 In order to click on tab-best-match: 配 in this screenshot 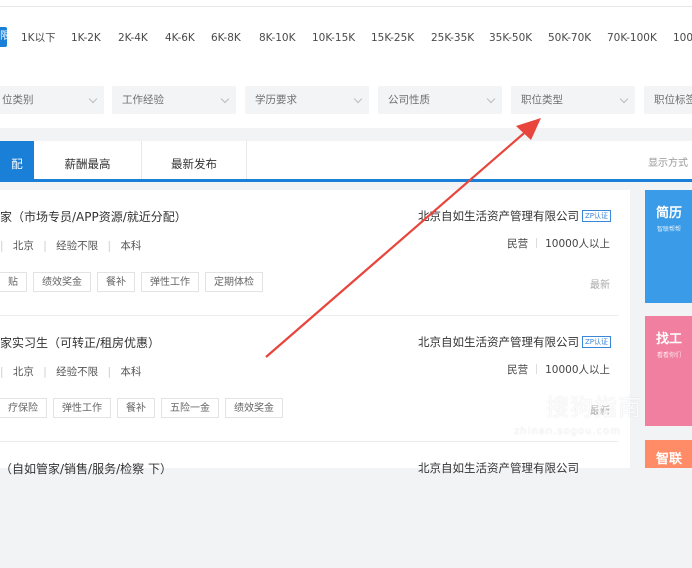, I will do `click(17, 160)`.